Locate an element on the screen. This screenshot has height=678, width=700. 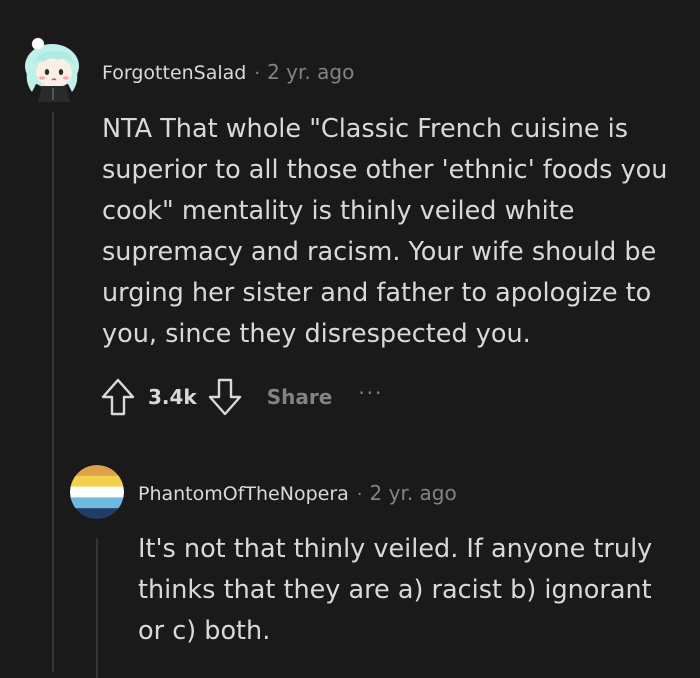
comment-line: you, since they disrespected you. is located at coordinates (316, 334).